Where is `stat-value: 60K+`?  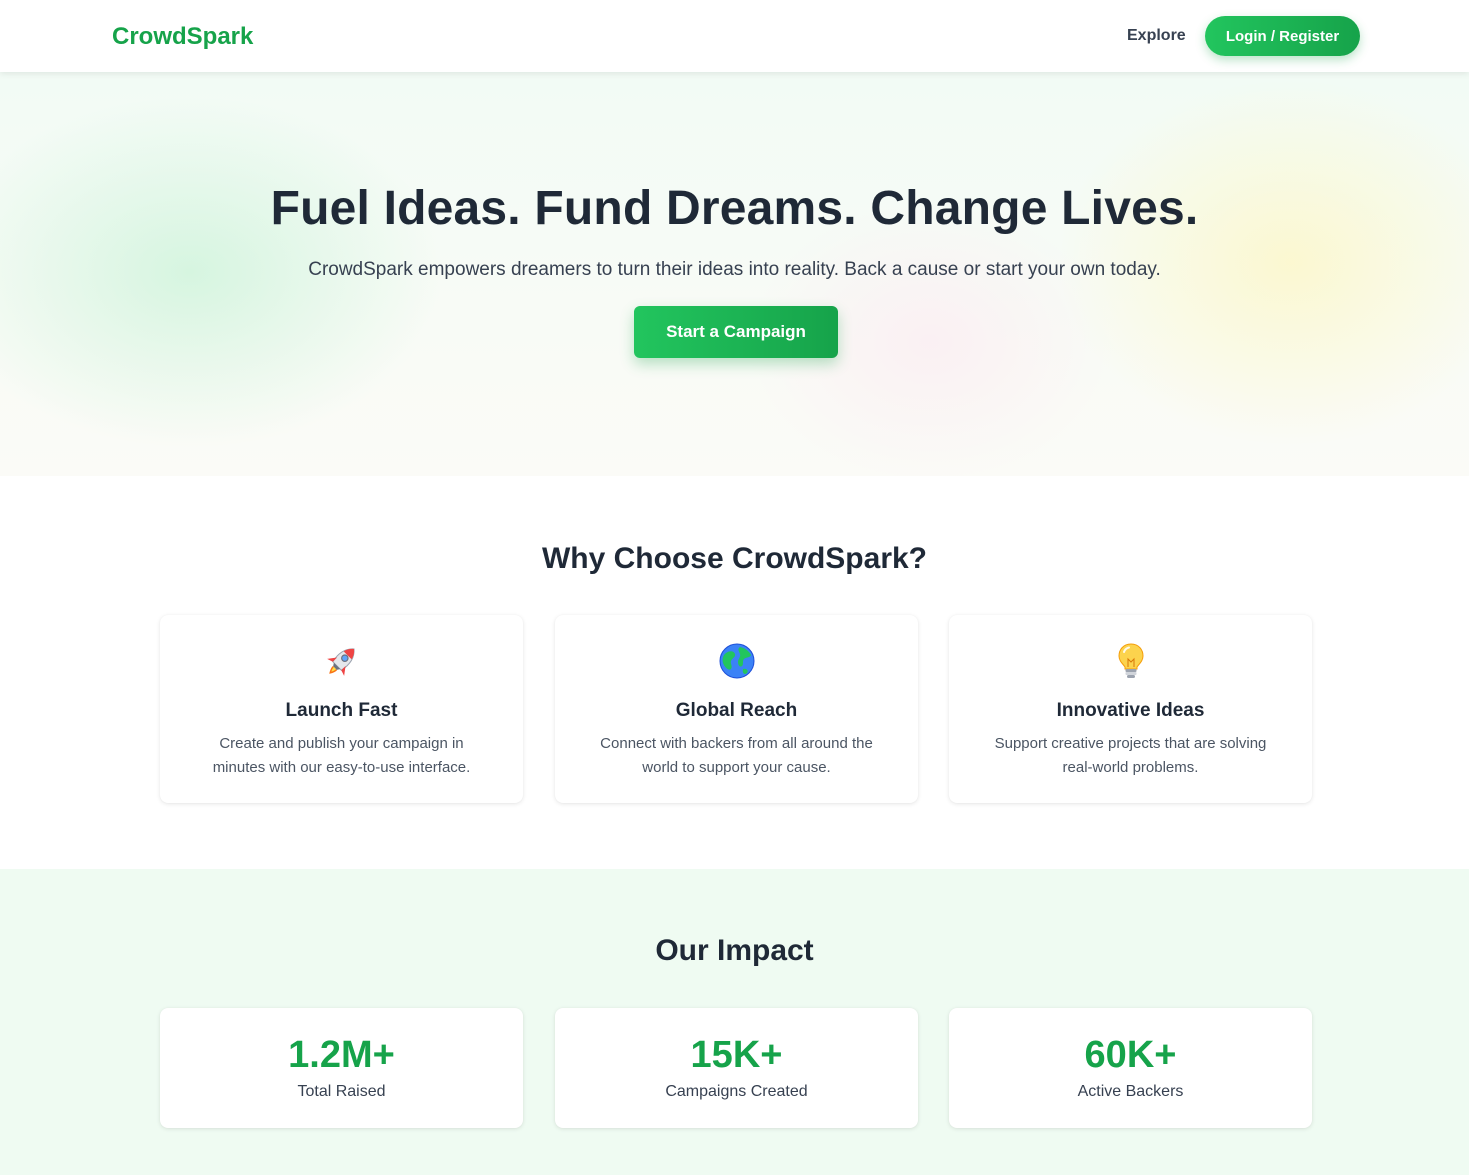
stat-value: 60K+ is located at coordinates (1130, 1055).